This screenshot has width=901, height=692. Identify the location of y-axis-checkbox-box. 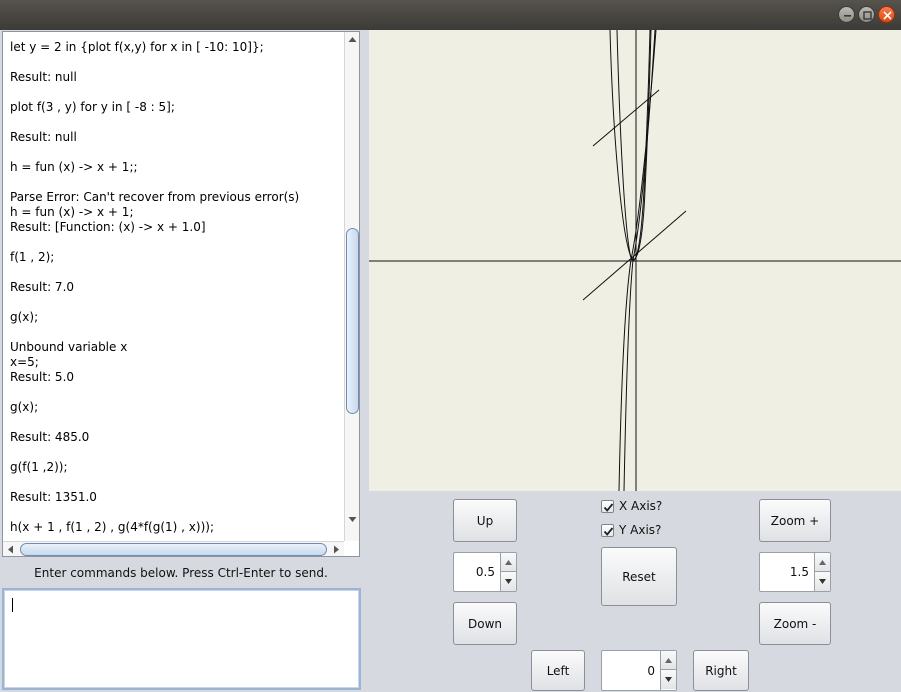
(607, 530).